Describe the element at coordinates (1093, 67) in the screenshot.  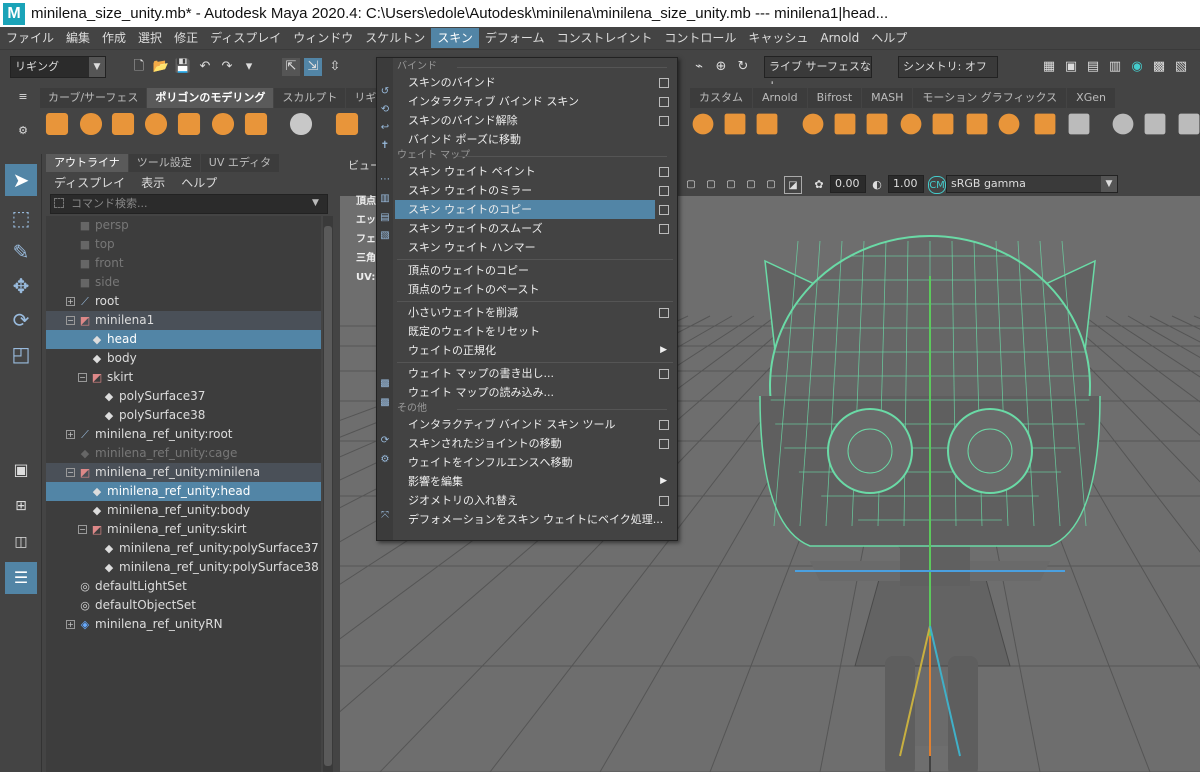
I see `ipr-render-icon: ▤` at that location.